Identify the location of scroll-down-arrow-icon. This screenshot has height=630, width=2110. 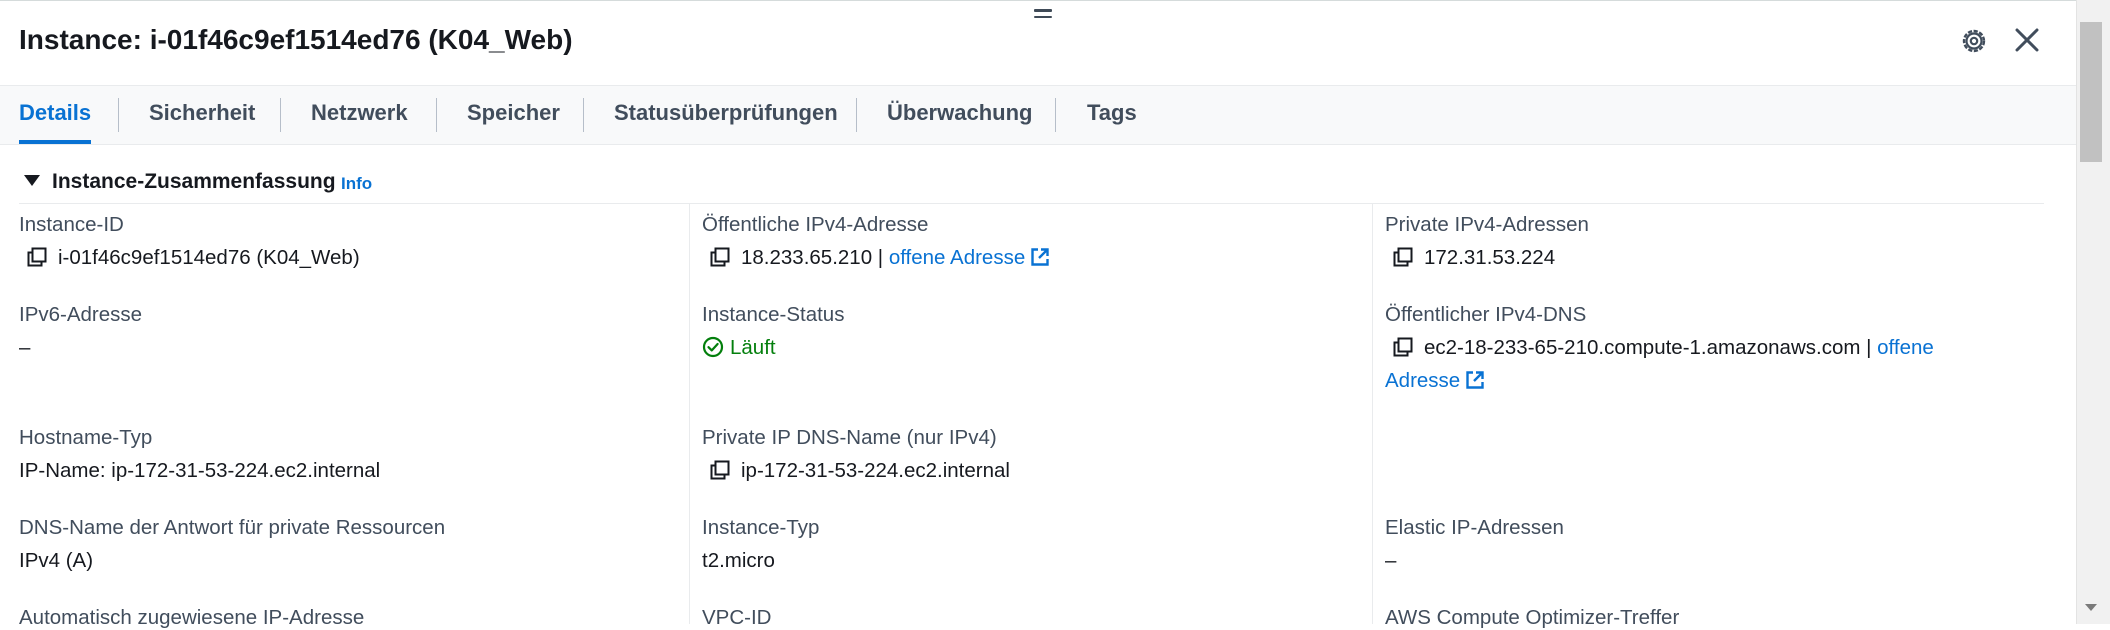
(2091, 607).